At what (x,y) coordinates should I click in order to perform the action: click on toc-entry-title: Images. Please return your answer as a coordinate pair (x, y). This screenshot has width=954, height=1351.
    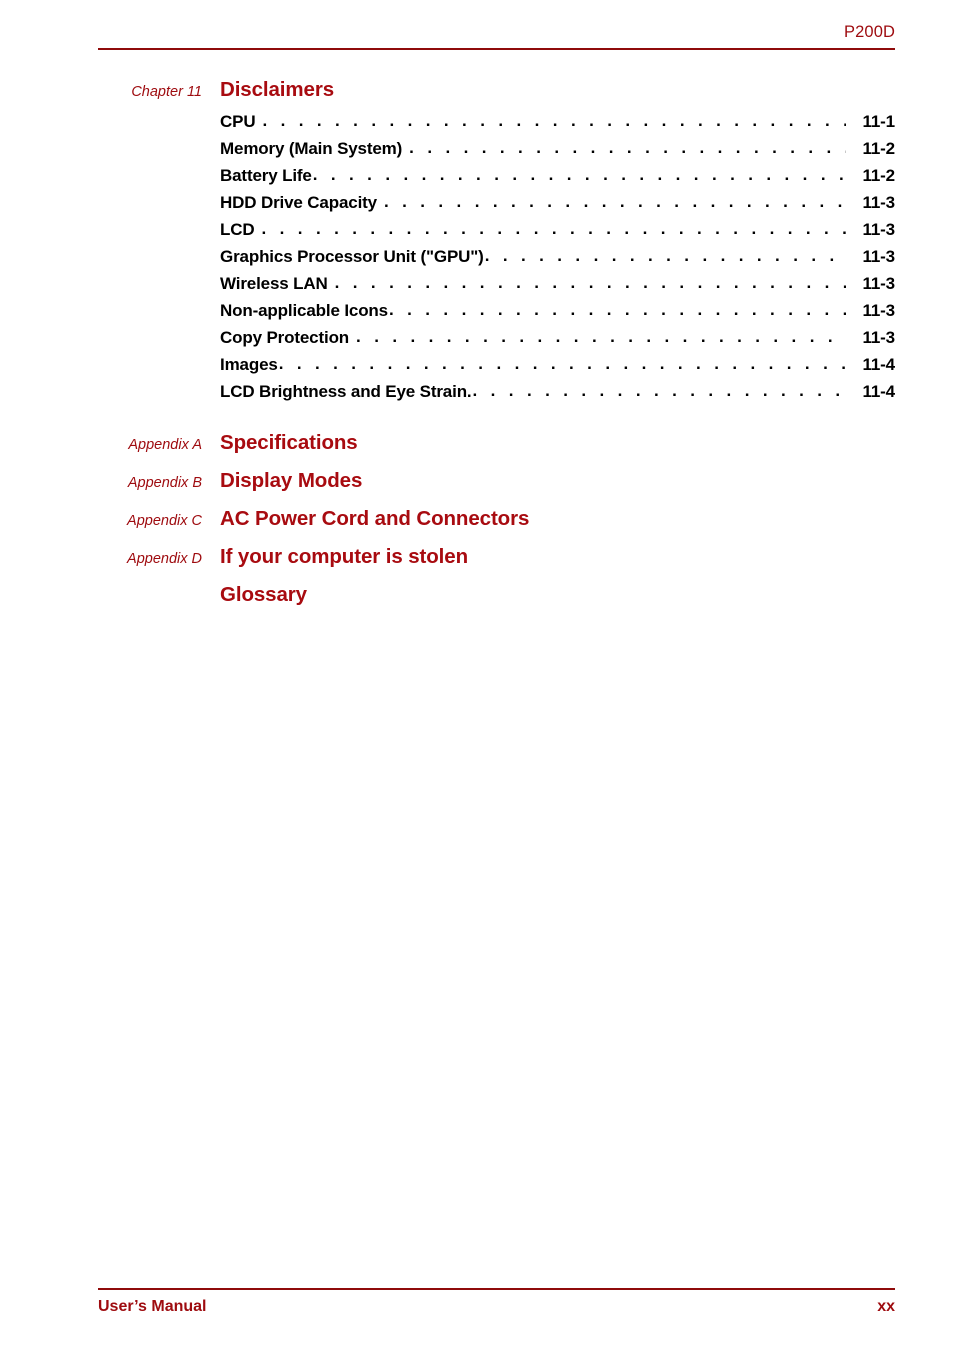
    Looking at the image, I should click on (249, 364).